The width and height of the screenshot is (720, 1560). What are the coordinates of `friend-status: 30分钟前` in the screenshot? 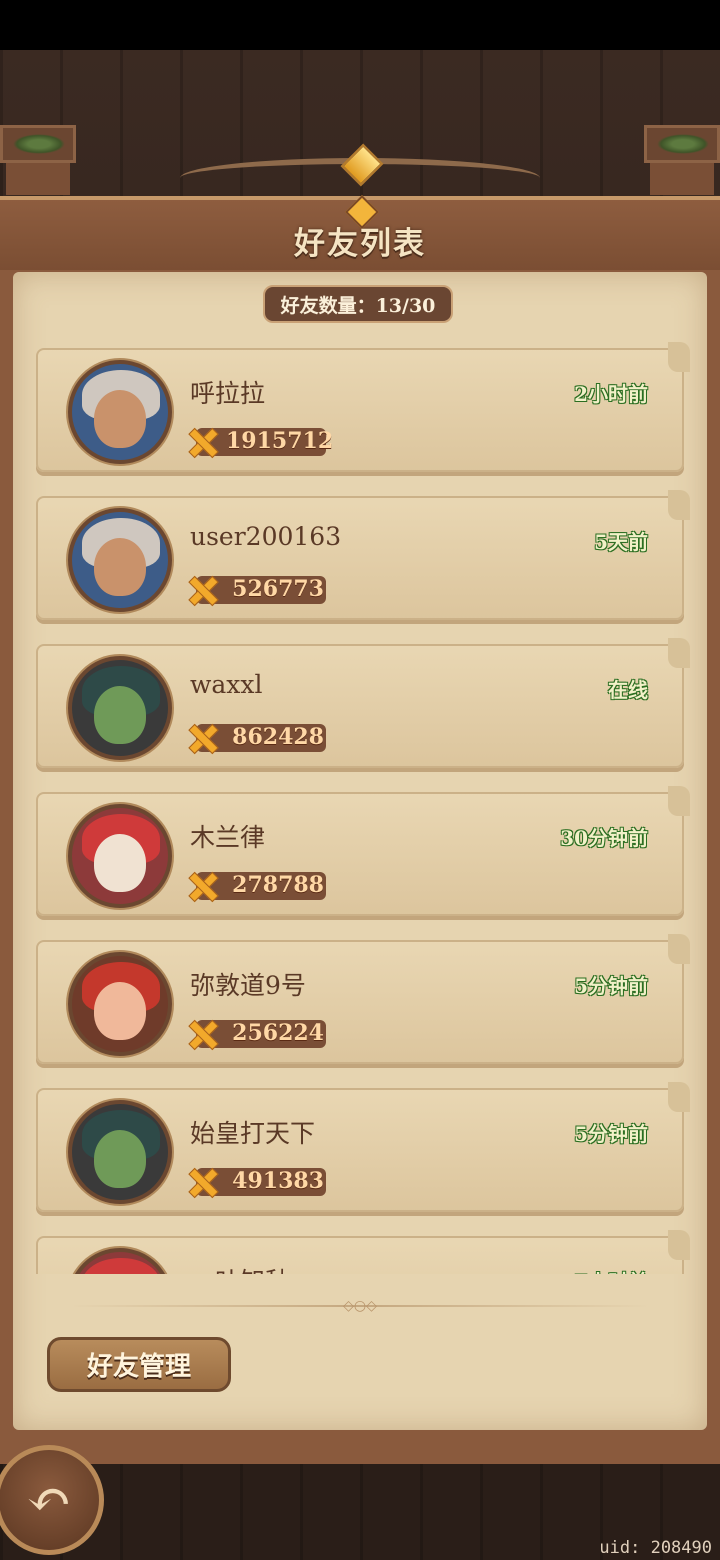 It's located at (604, 838).